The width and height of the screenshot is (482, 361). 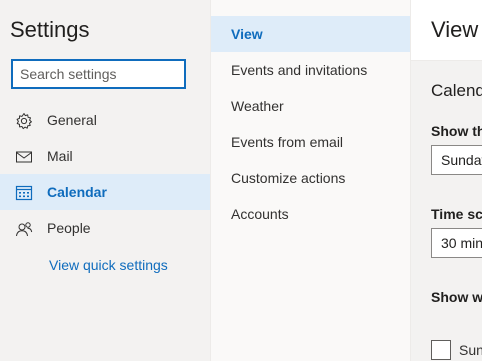 I want to click on subnav-item-label: View, so click(x=247, y=34).